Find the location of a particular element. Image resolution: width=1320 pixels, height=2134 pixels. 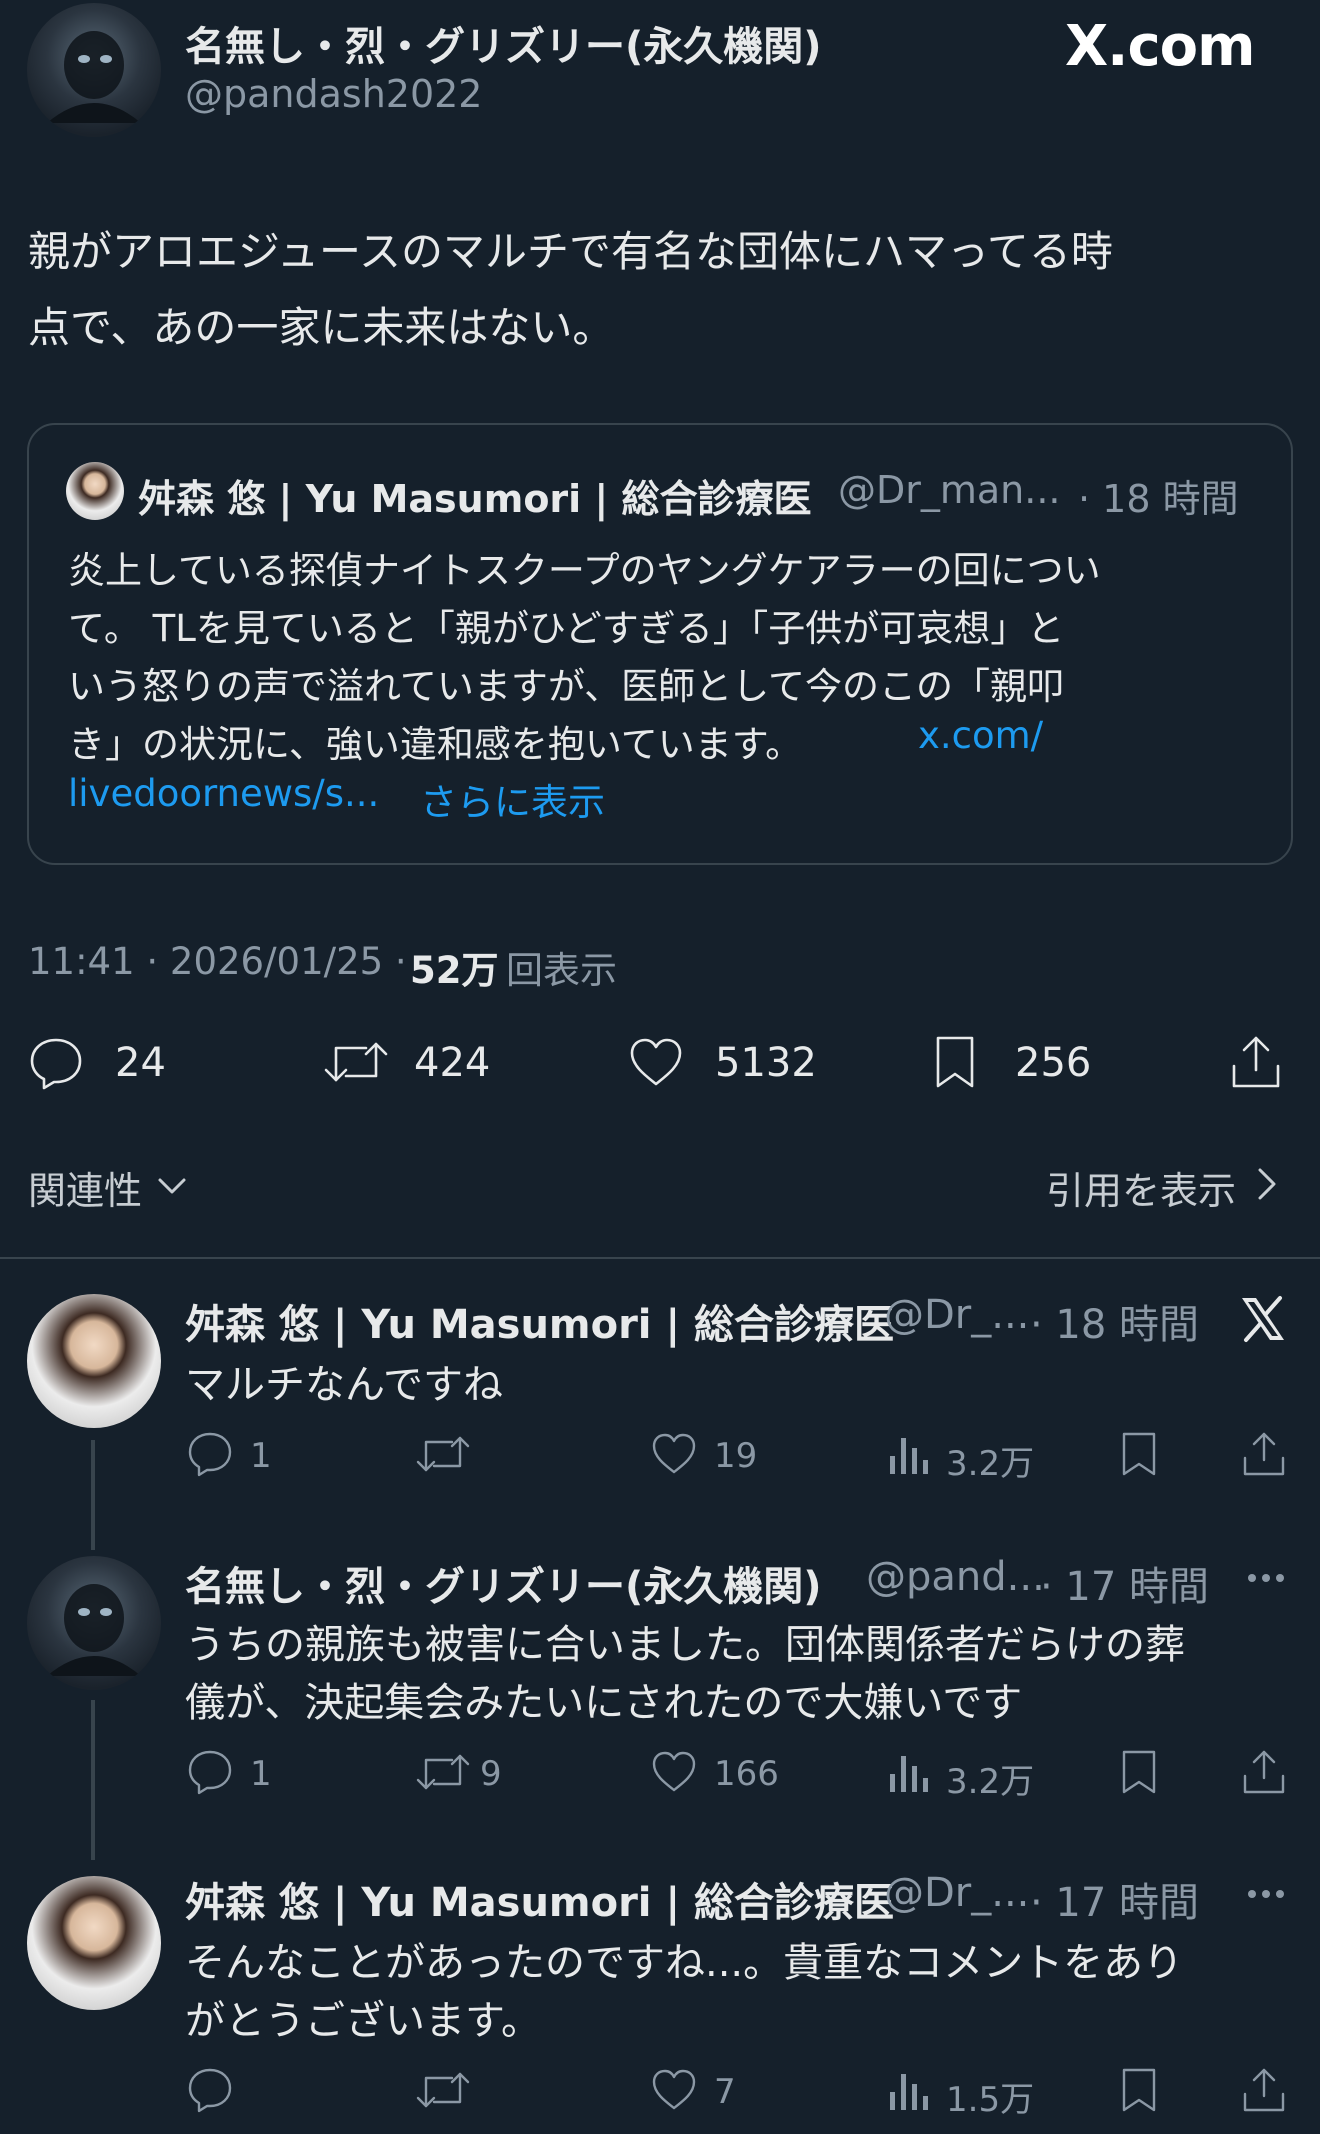

reply-2-view-count: 3.2万 is located at coordinates (990, 1782).